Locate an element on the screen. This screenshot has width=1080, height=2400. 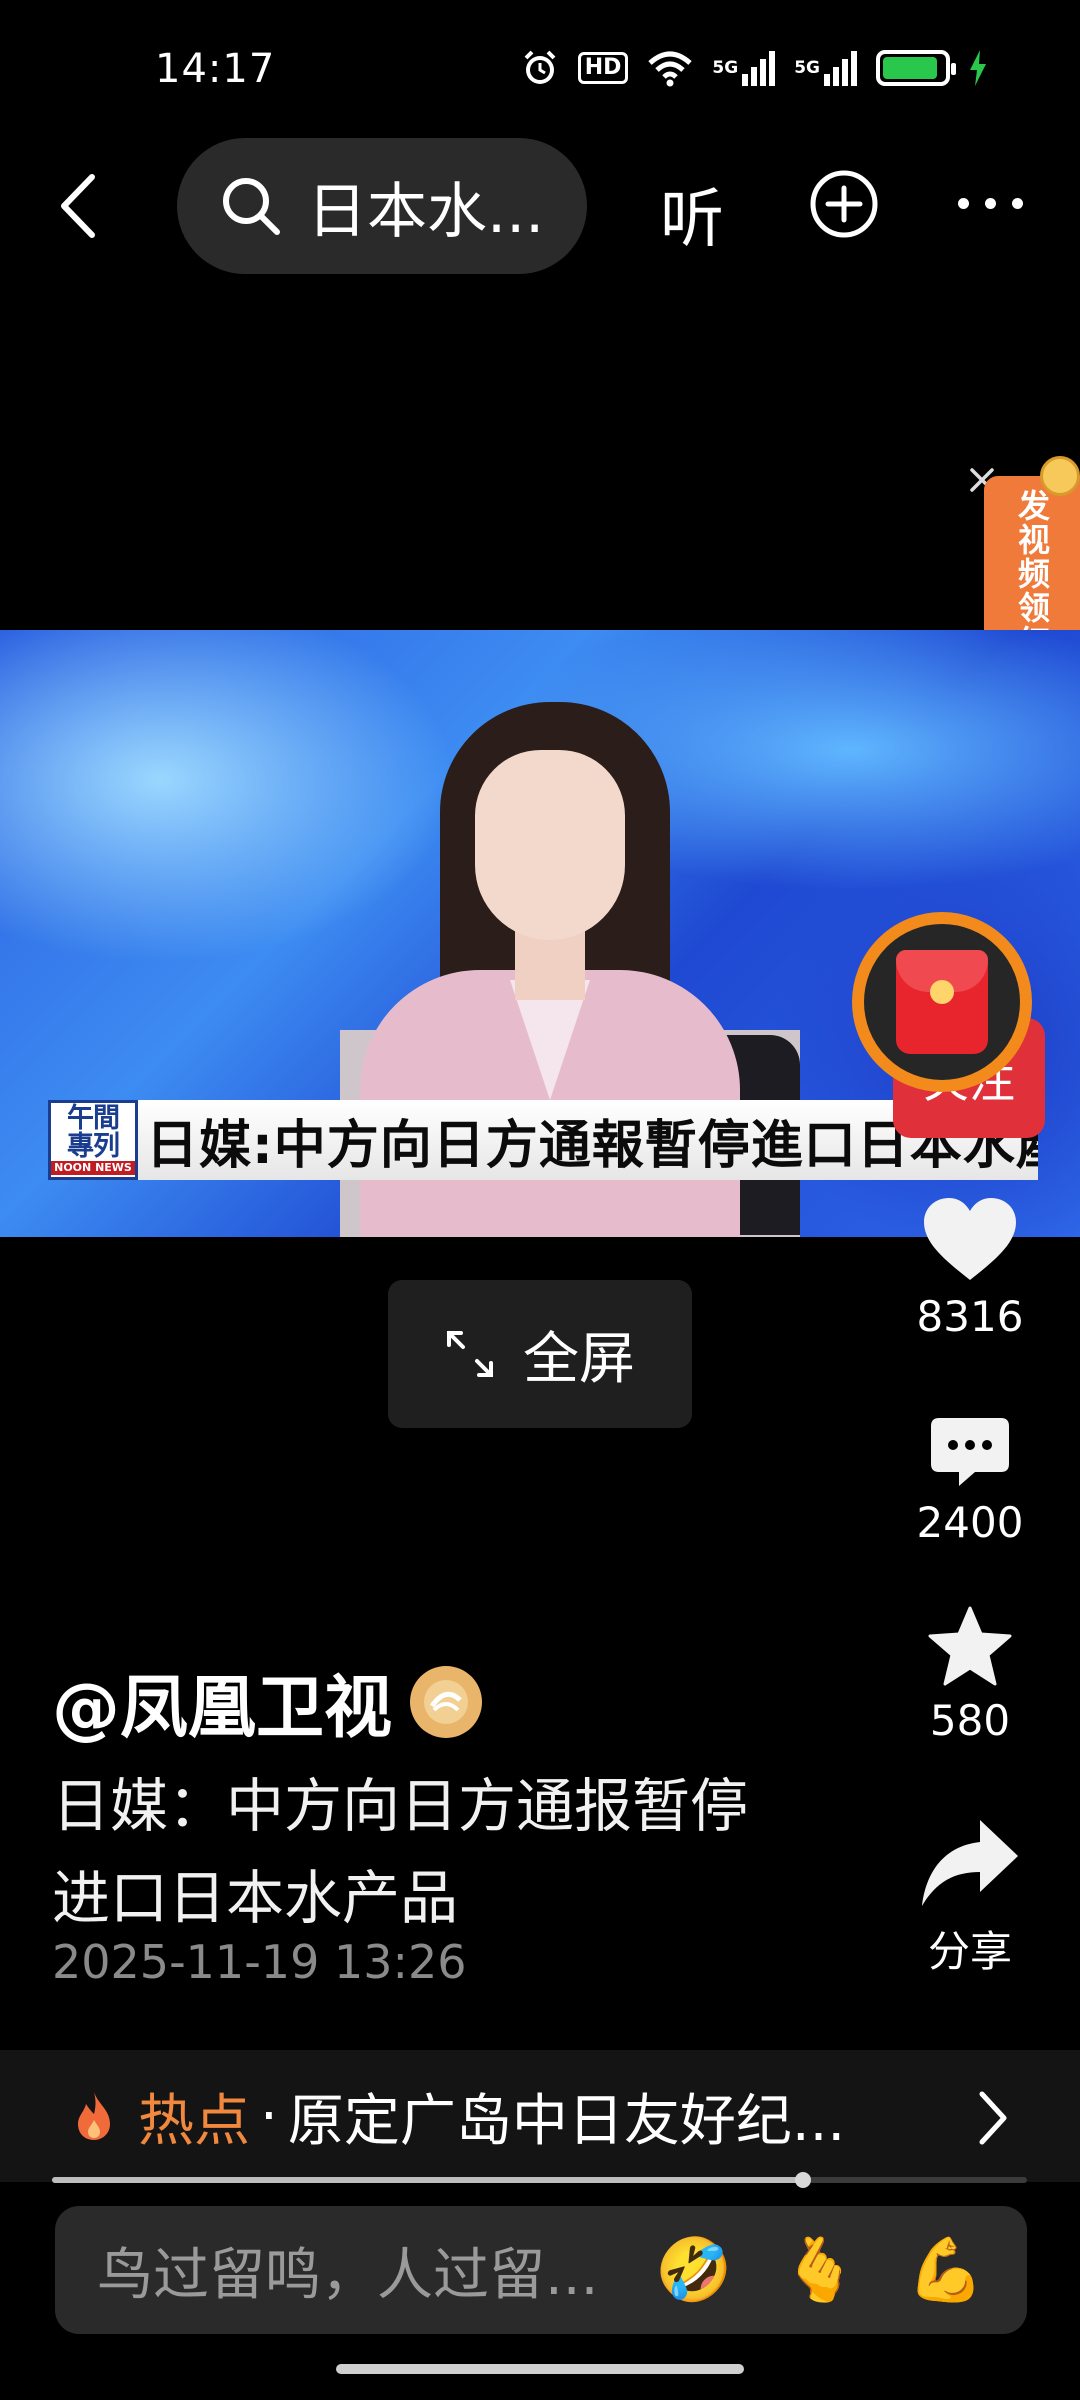
status-bar: 14:17 HD 5G 5G is located at coordinates (540, 65).